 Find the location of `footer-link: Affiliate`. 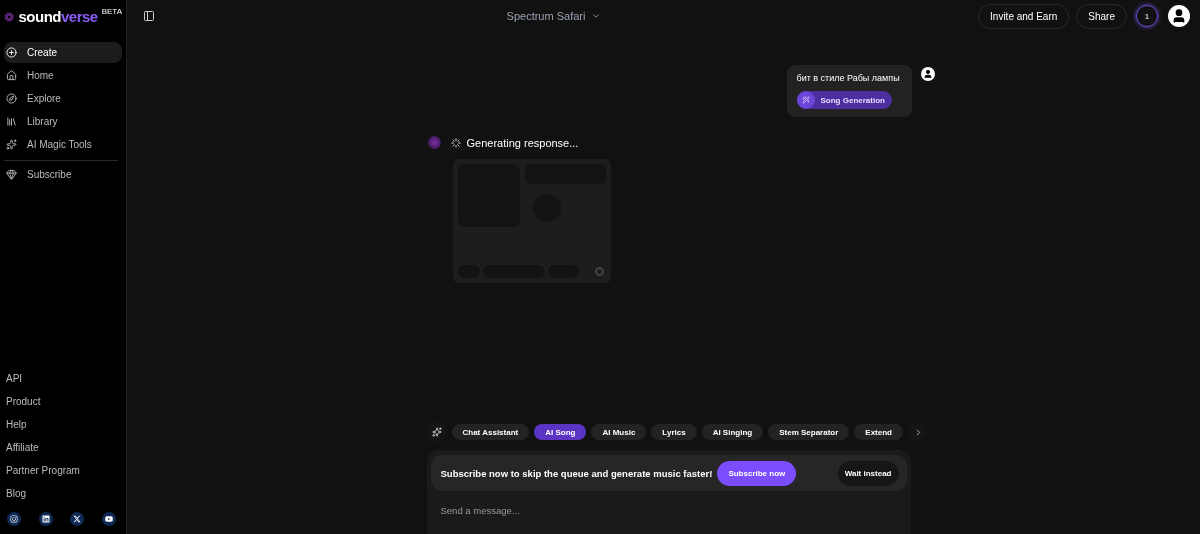

footer-link: Affiliate is located at coordinates (63, 452).